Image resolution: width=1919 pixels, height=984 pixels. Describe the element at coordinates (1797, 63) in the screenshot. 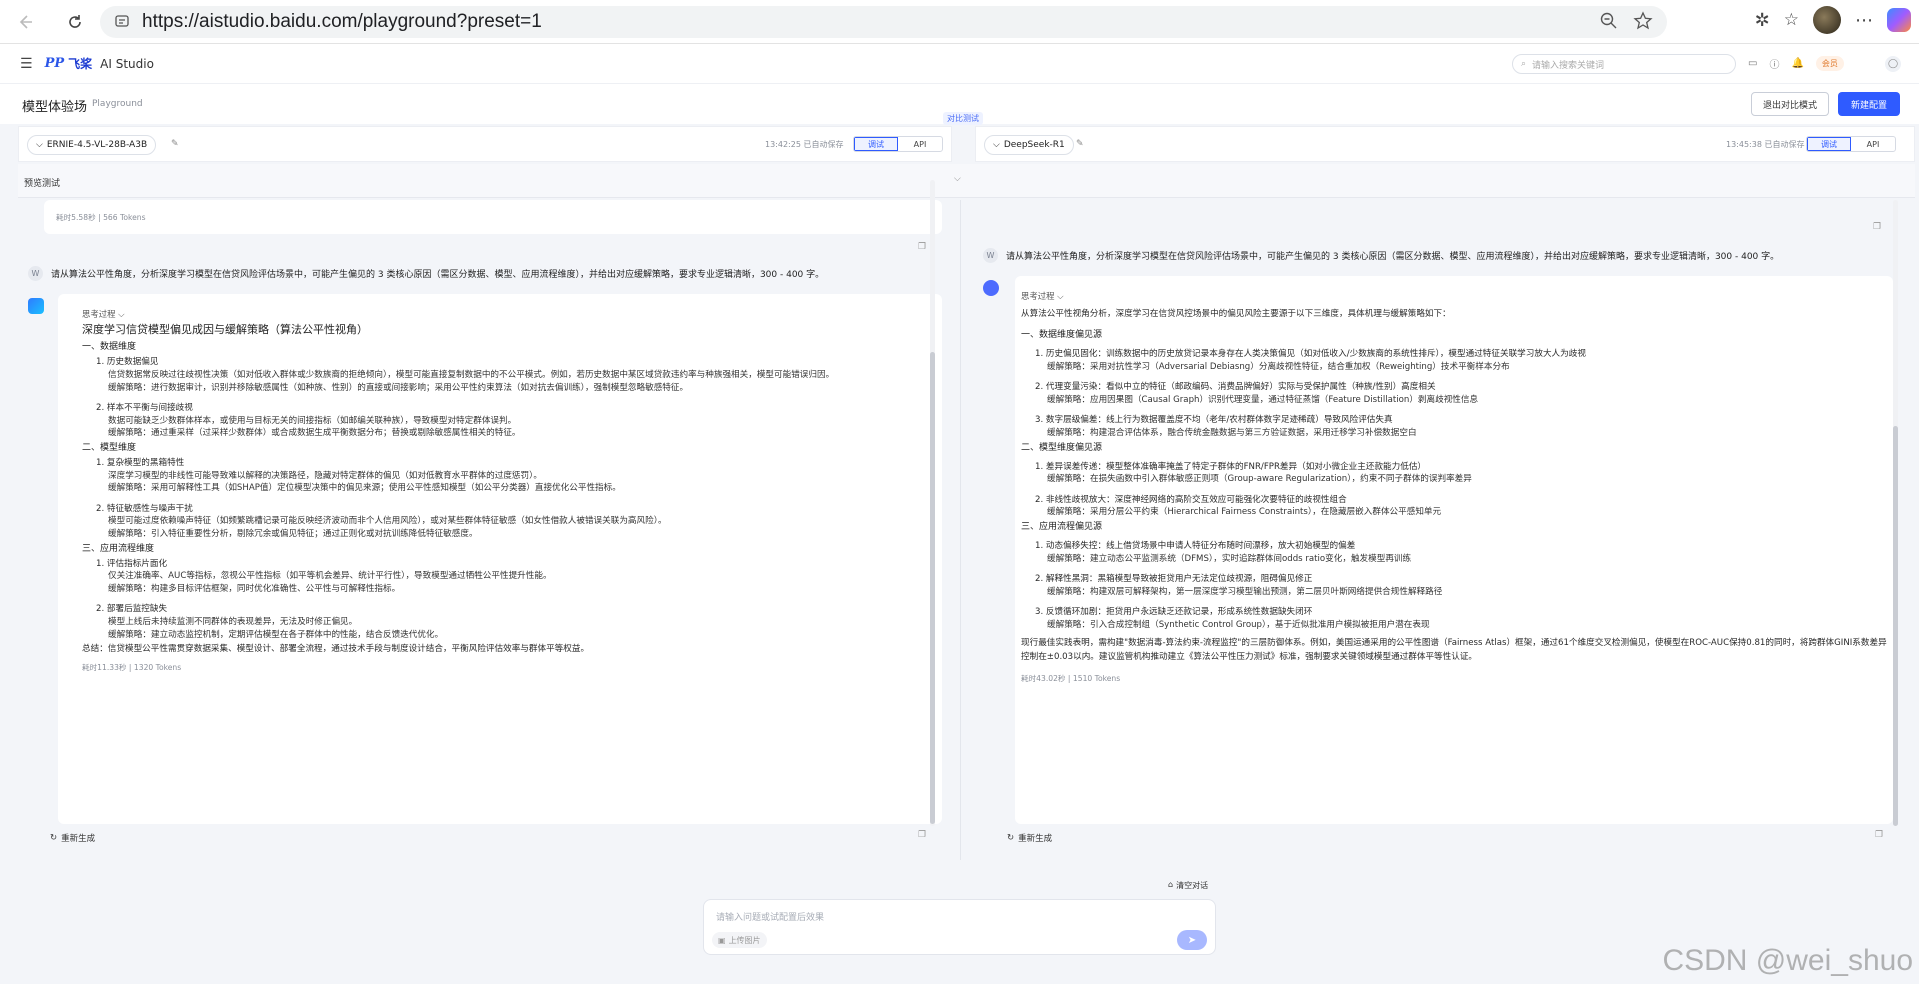

I see `notification-icon: 🔔` at that location.